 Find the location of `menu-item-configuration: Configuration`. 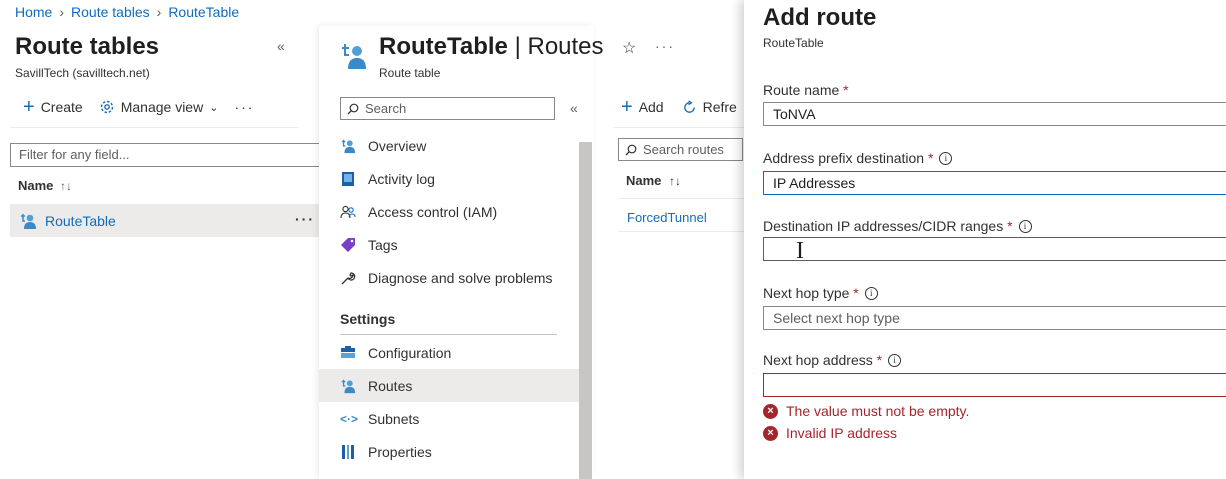

menu-item-configuration: Configuration is located at coordinates (449, 352).